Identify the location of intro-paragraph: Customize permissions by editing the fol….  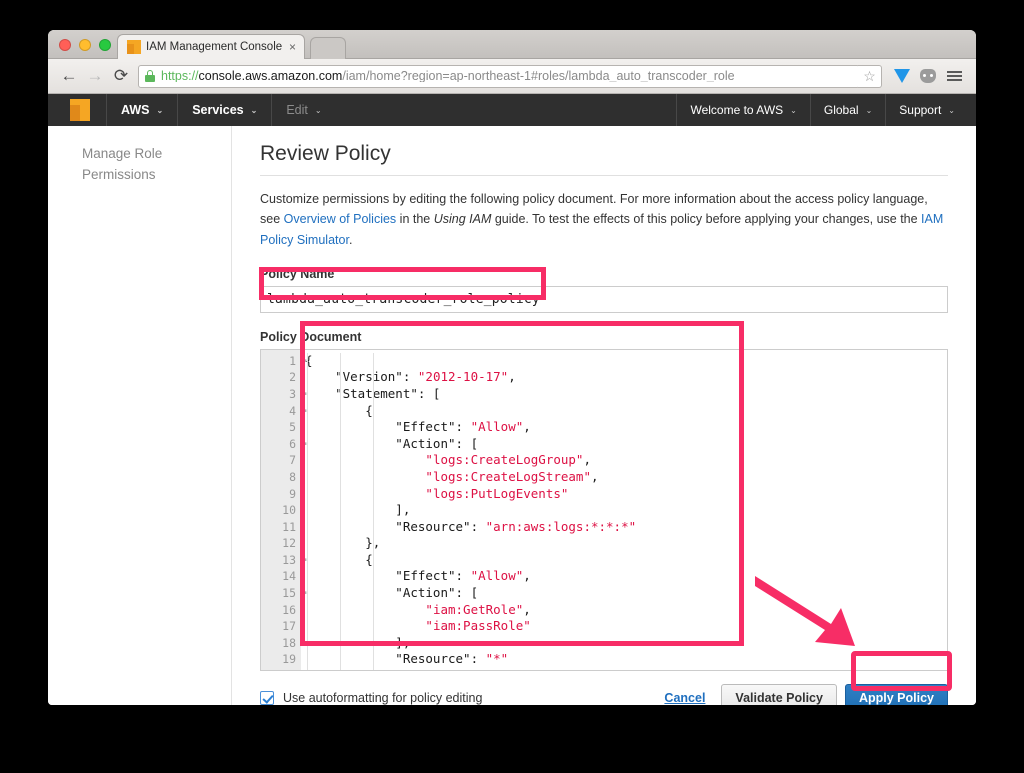
(604, 219).